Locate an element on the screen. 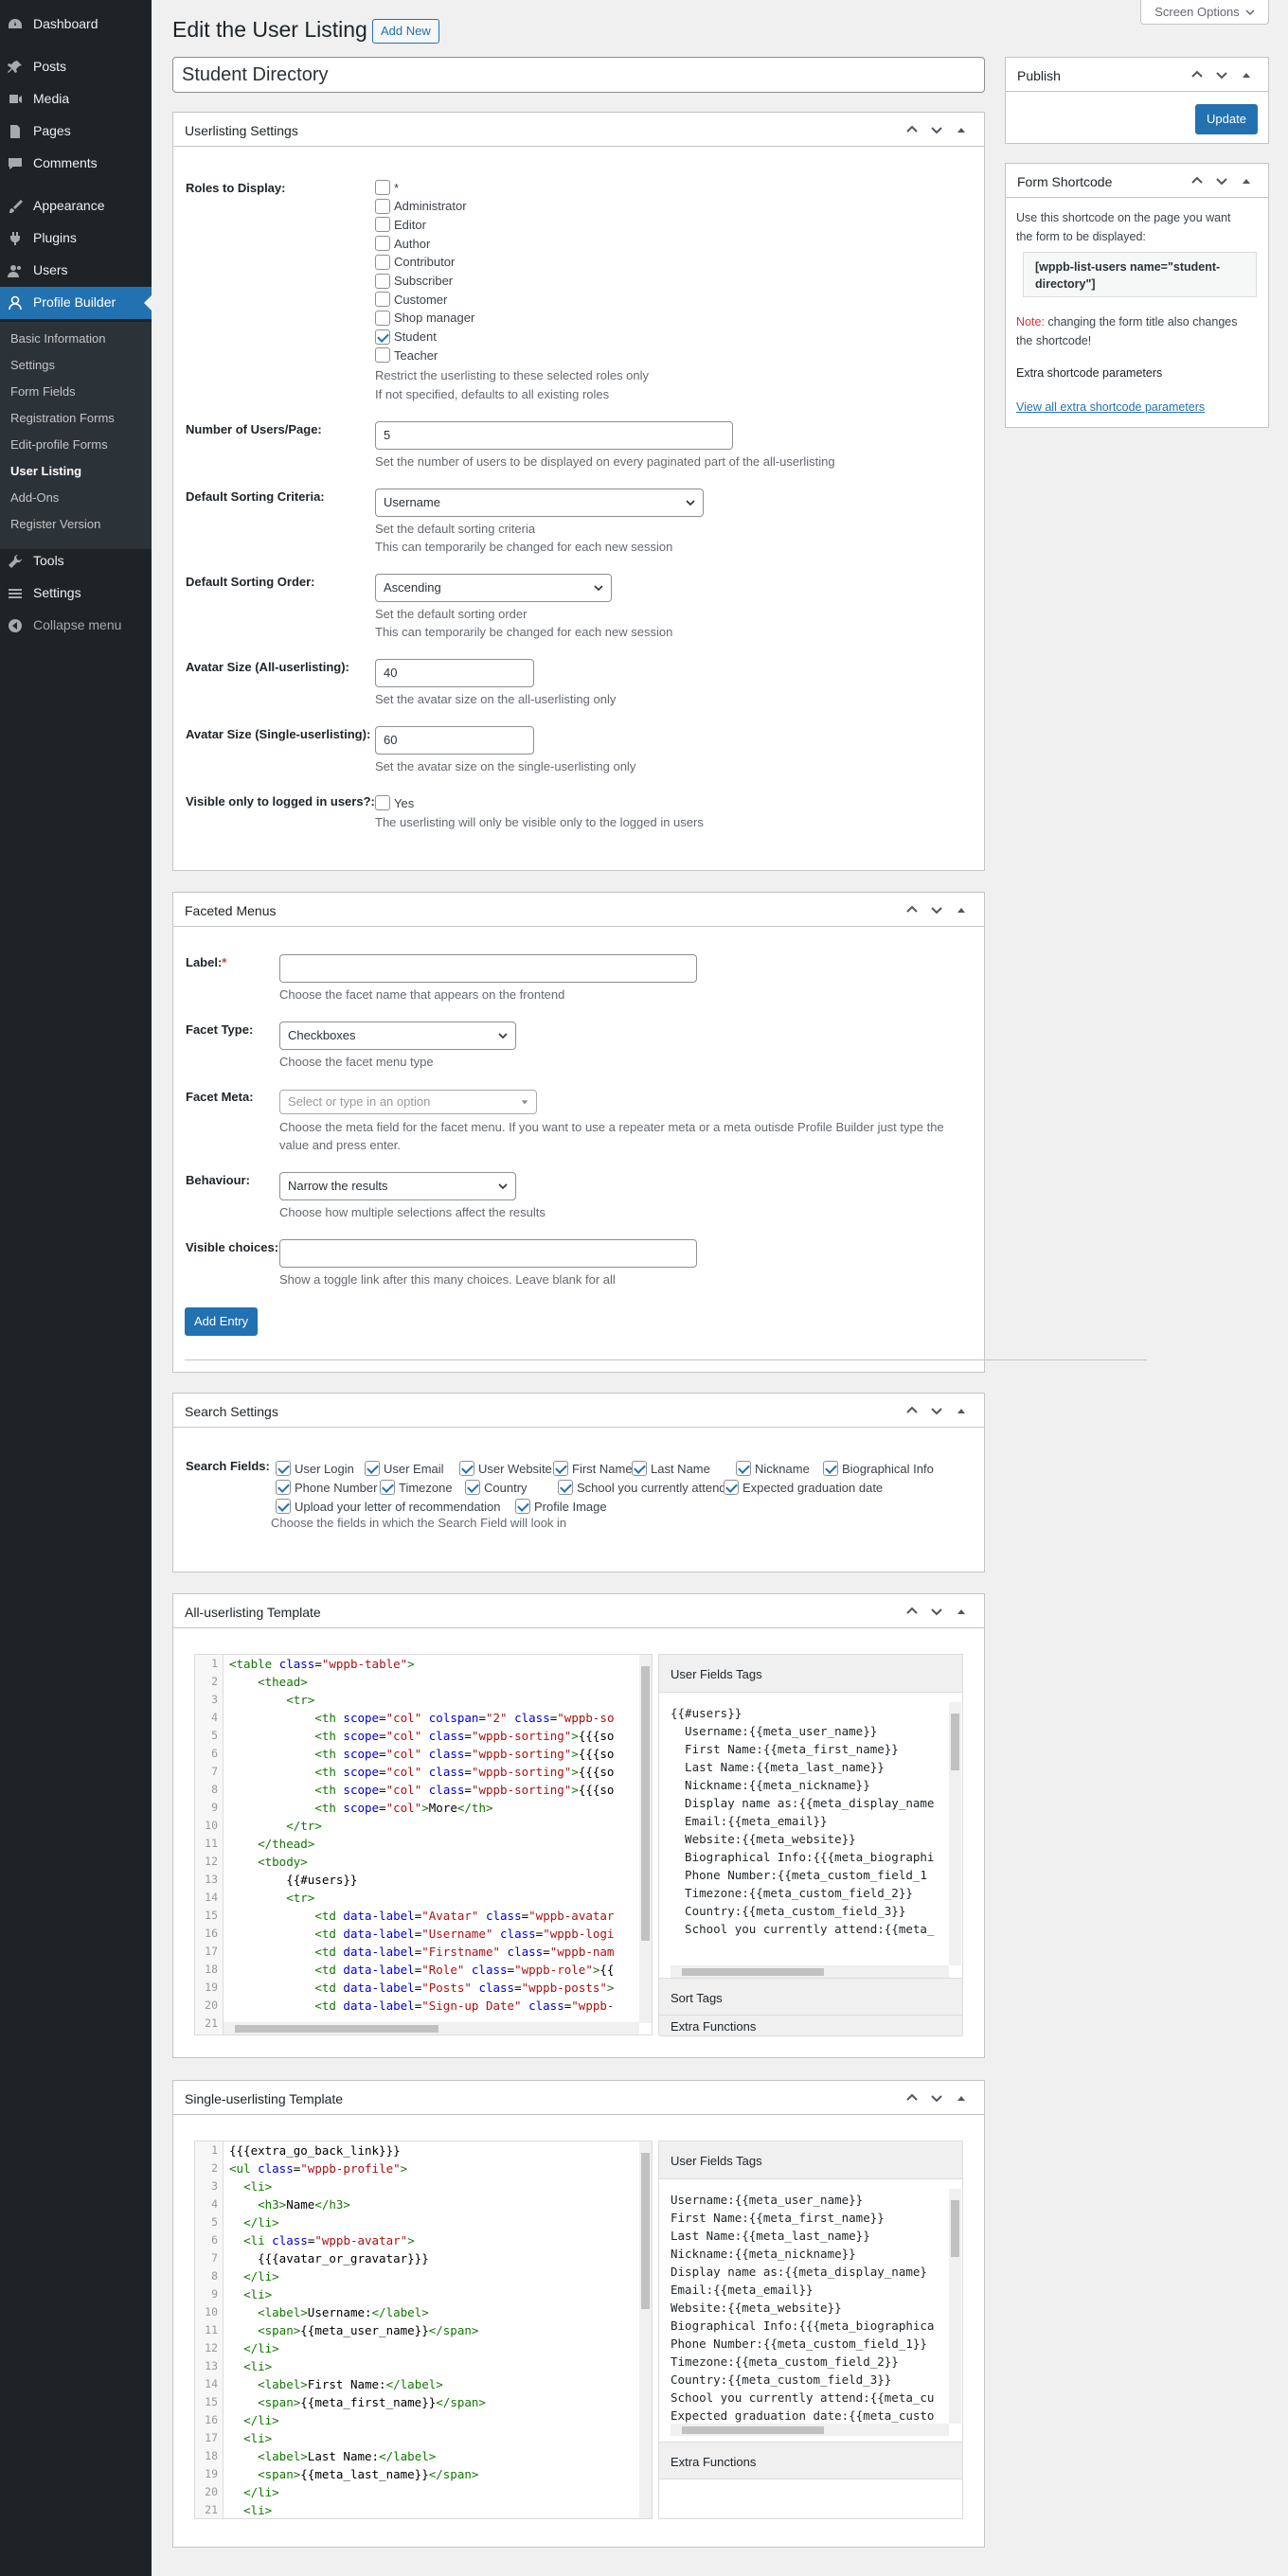  avatar-all-input: 40 is located at coordinates (454, 673).